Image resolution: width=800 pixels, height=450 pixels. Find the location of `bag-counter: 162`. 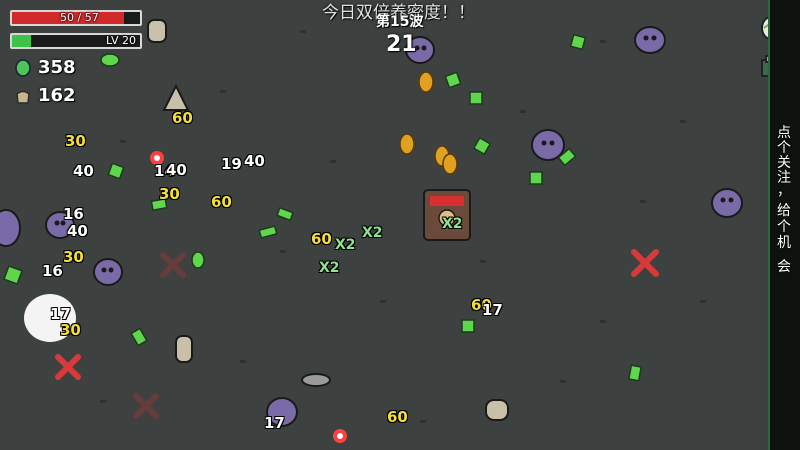

bag-counter: 162 is located at coordinates (45, 95).